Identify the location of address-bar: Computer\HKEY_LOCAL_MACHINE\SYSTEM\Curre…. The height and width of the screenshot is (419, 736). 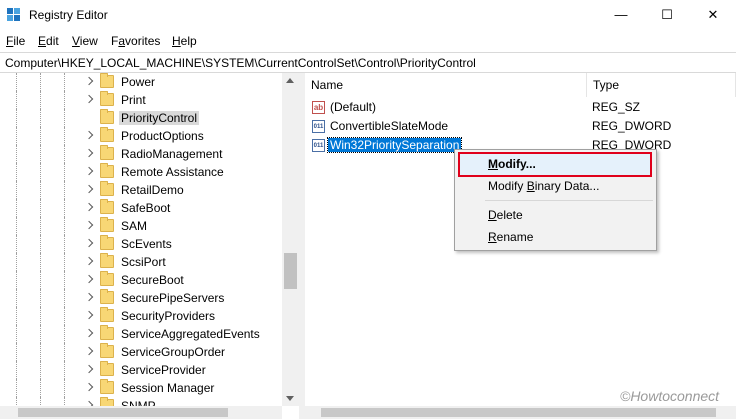
(368, 62).